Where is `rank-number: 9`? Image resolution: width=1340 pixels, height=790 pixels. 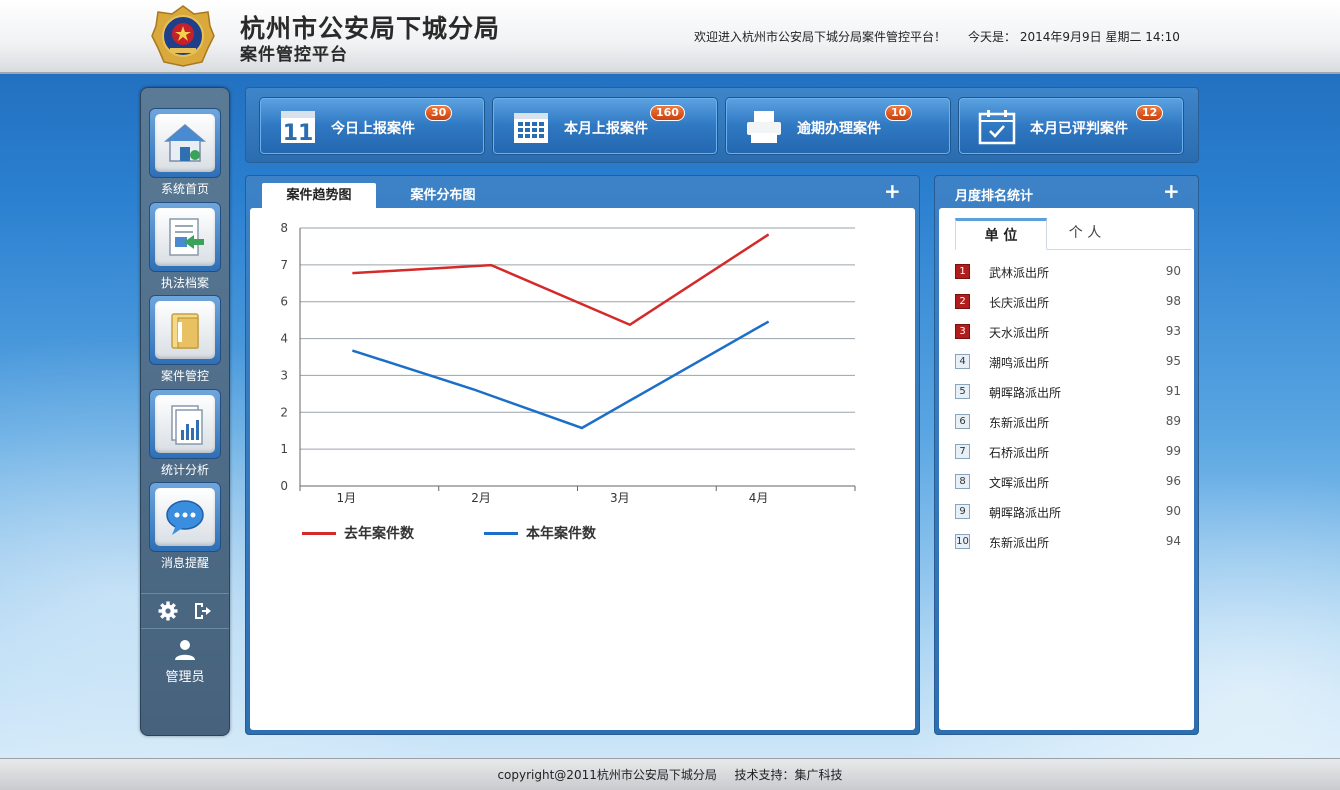 rank-number: 9 is located at coordinates (962, 511).